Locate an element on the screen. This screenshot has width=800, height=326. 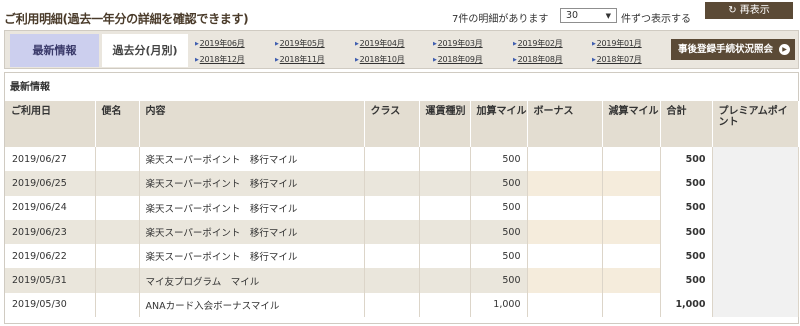
table-row: 2019/05/31 マイ友プログラム マイル 500 500 is located at coordinates (402, 280).